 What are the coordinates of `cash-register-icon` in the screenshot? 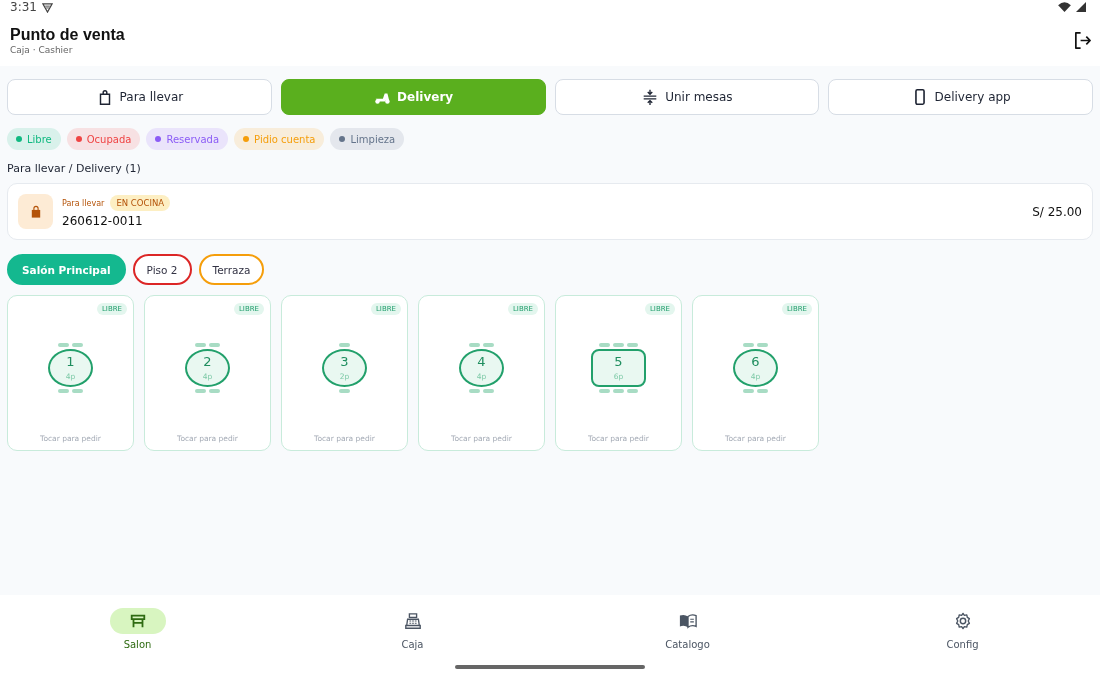 It's located at (412, 621).